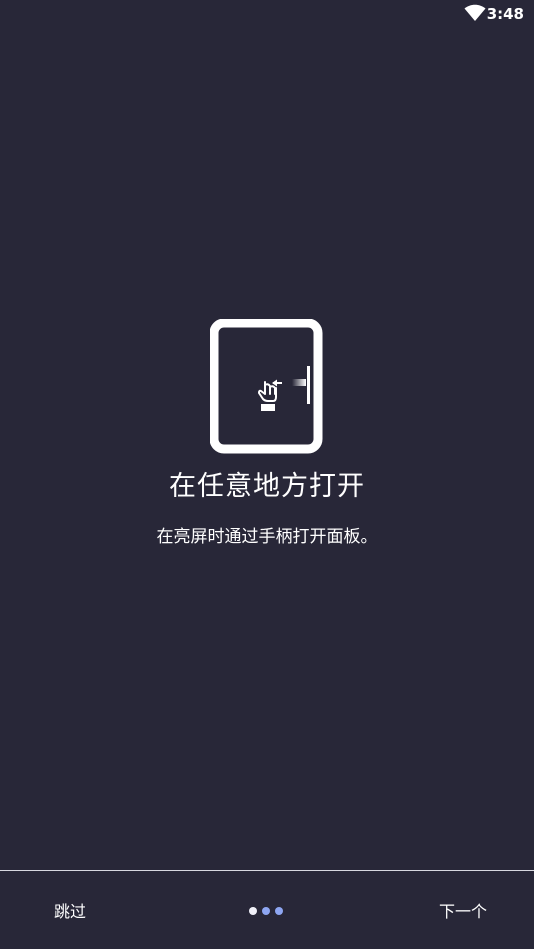 The width and height of the screenshot is (534, 949). Describe the element at coordinates (267, 486) in the screenshot. I see `page-title: 在任意地方打开` at that location.